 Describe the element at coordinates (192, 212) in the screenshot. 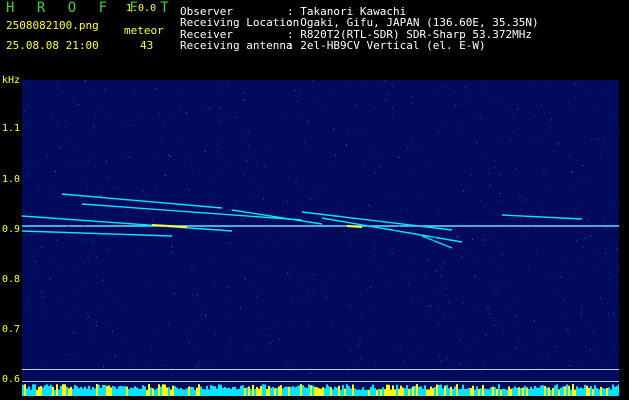

I see `meteor-streak` at that location.